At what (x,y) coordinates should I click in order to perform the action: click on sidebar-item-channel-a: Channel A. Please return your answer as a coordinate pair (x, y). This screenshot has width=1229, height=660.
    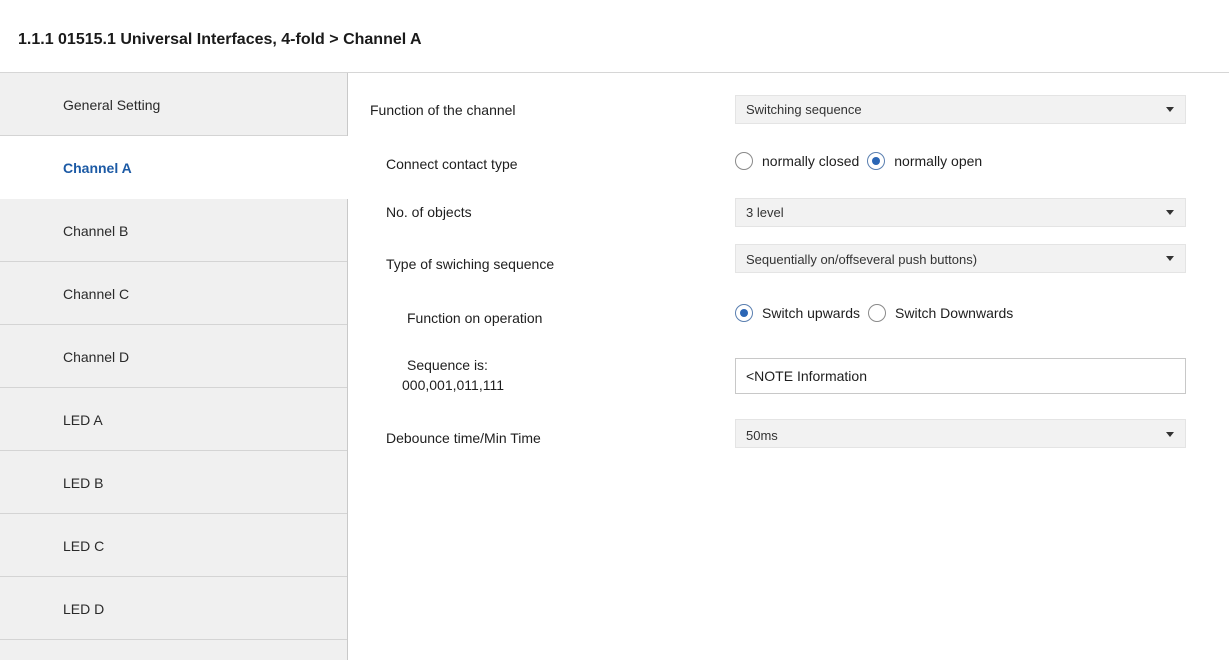
    Looking at the image, I should click on (174, 167).